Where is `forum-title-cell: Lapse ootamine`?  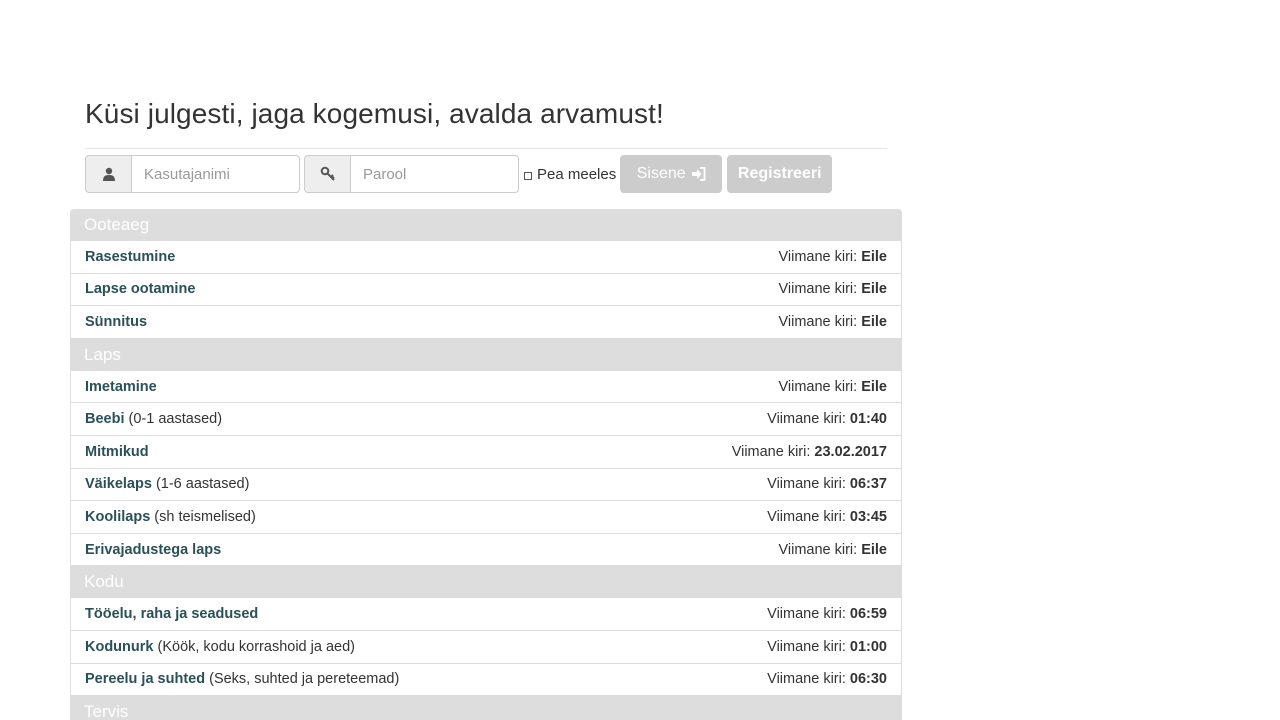 forum-title-cell: Lapse ootamine is located at coordinates (140, 289).